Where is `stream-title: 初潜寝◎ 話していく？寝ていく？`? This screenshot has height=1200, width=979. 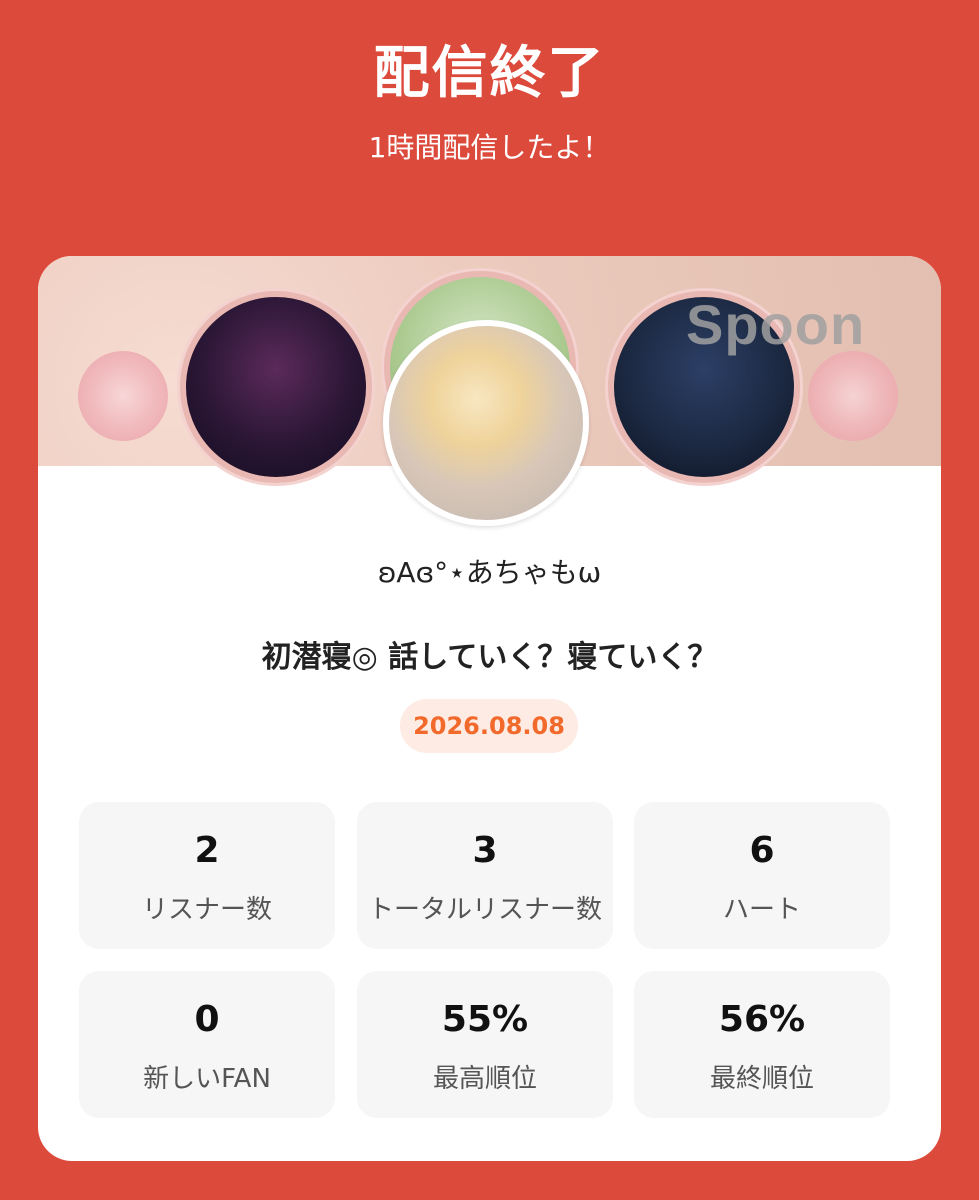 stream-title: 初潜寝◎ 話していく？寝ていく？ is located at coordinates (489, 657).